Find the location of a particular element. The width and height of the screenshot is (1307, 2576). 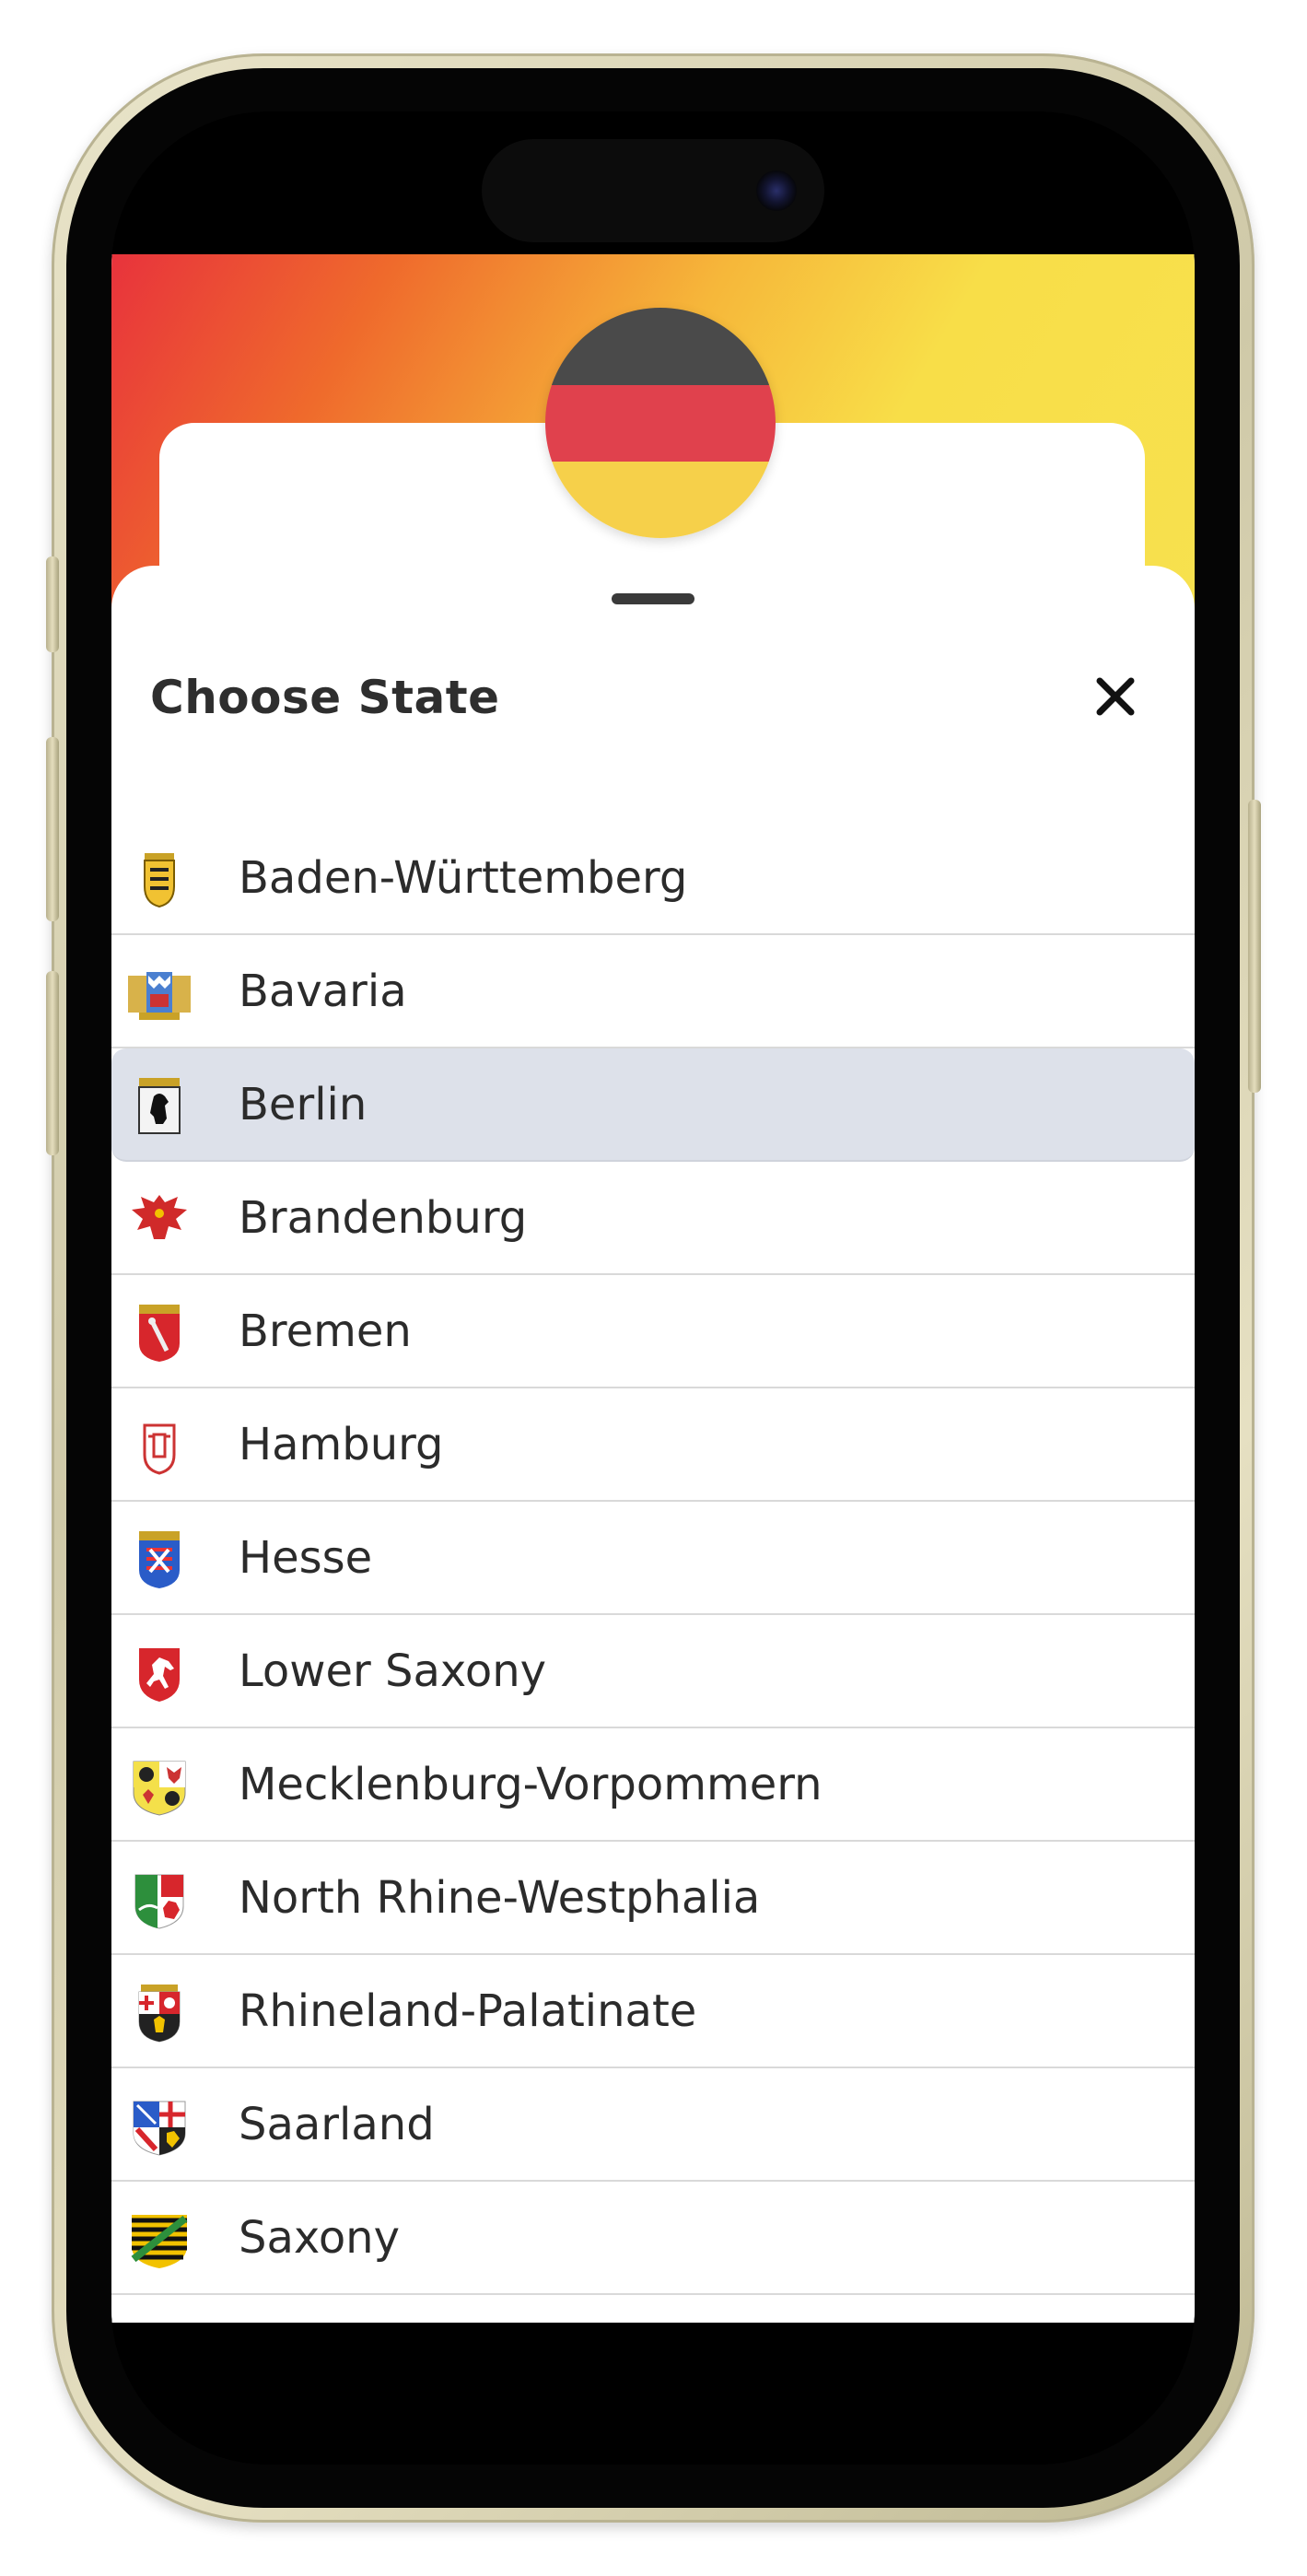

hamburg-coat-of-arms-icon is located at coordinates (159, 1446).